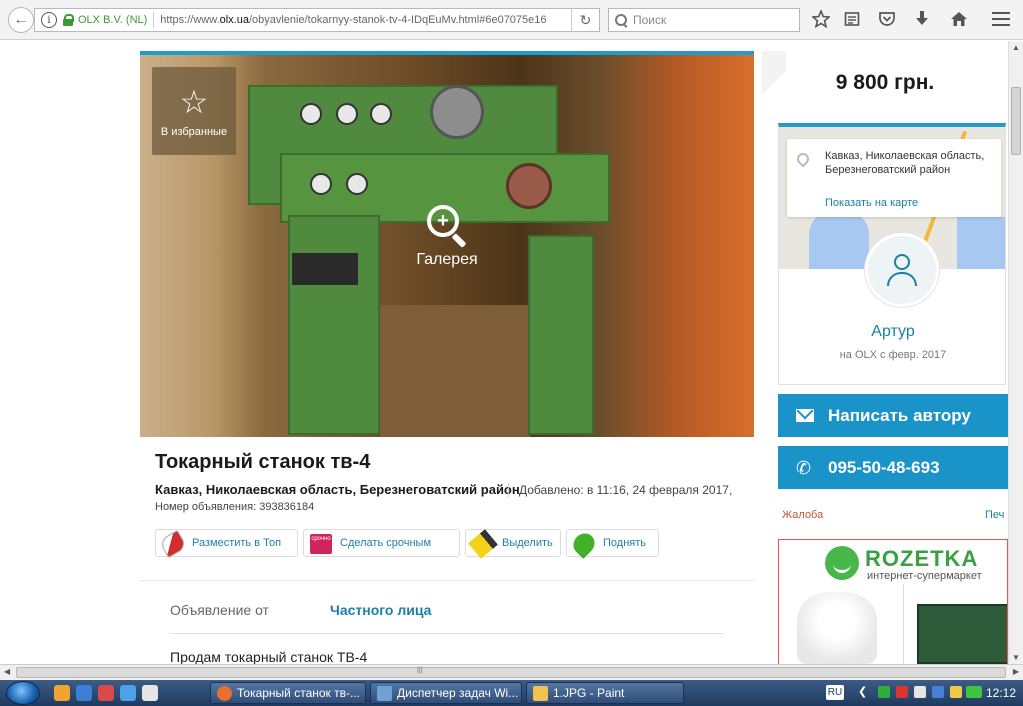 The width and height of the screenshot is (1023, 706). What do you see at coordinates (804, 468) in the screenshot?
I see `phone-icon: ✆` at bounding box center [804, 468].